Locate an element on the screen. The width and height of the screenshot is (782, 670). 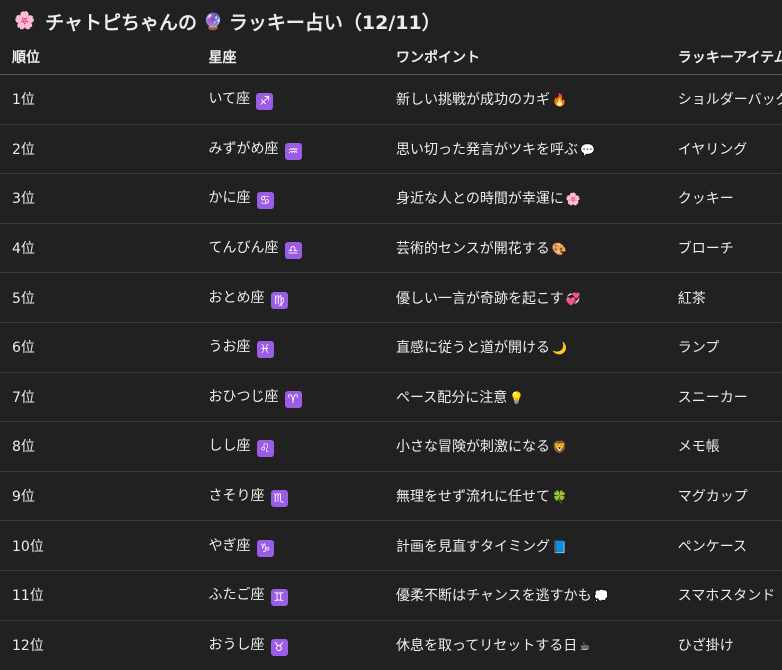
sign-cell: ふたご座 ♊ is located at coordinates (302, 595).